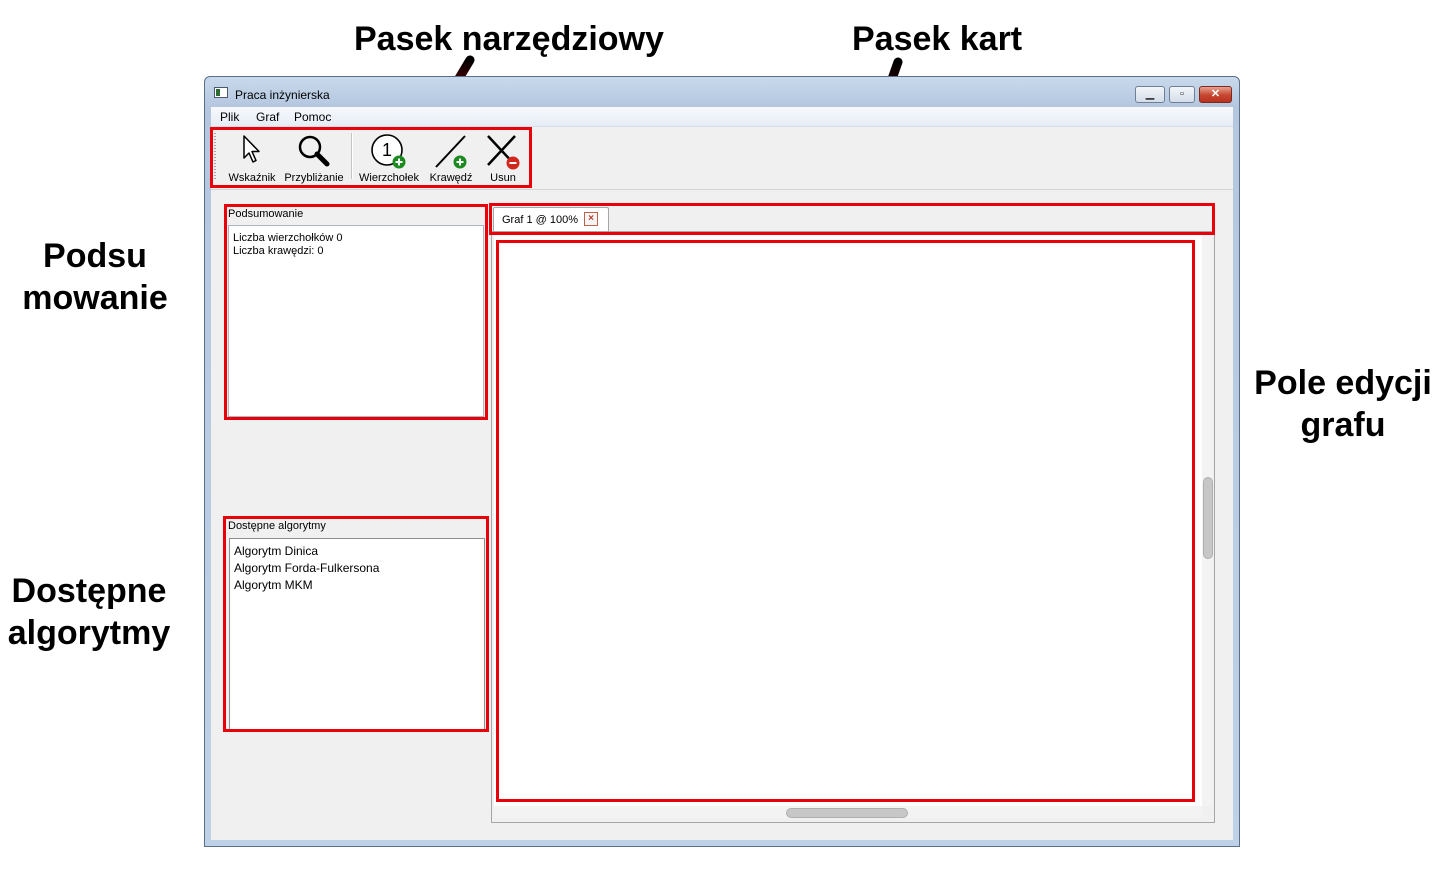 The image size is (1437, 872). Describe the element at coordinates (267, 117) in the screenshot. I see `menu-graf: Graf` at that location.